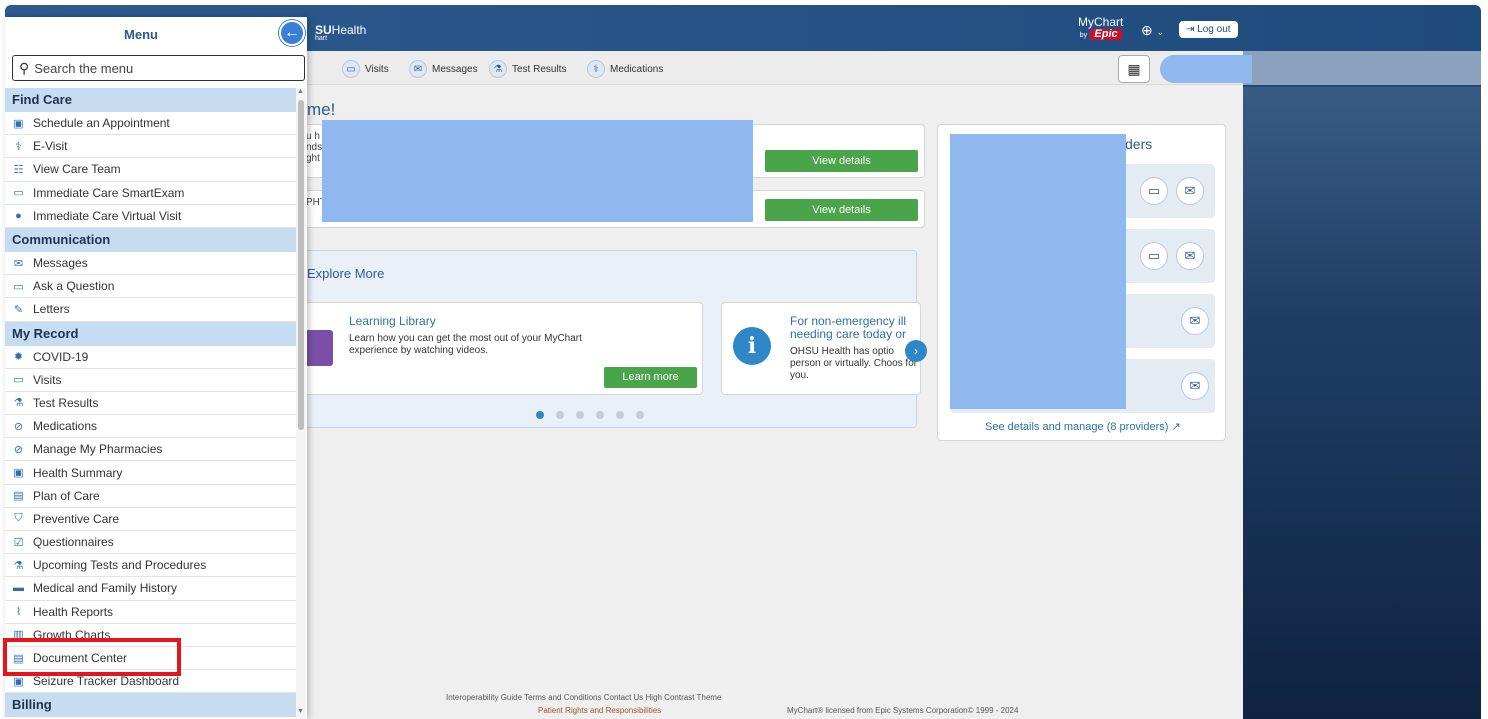 The height and width of the screenshot is (719, 1488). Describe the element at coordinates (50, 146) in the screenshot. I see `menu-item-label: E-Visit` at that location.